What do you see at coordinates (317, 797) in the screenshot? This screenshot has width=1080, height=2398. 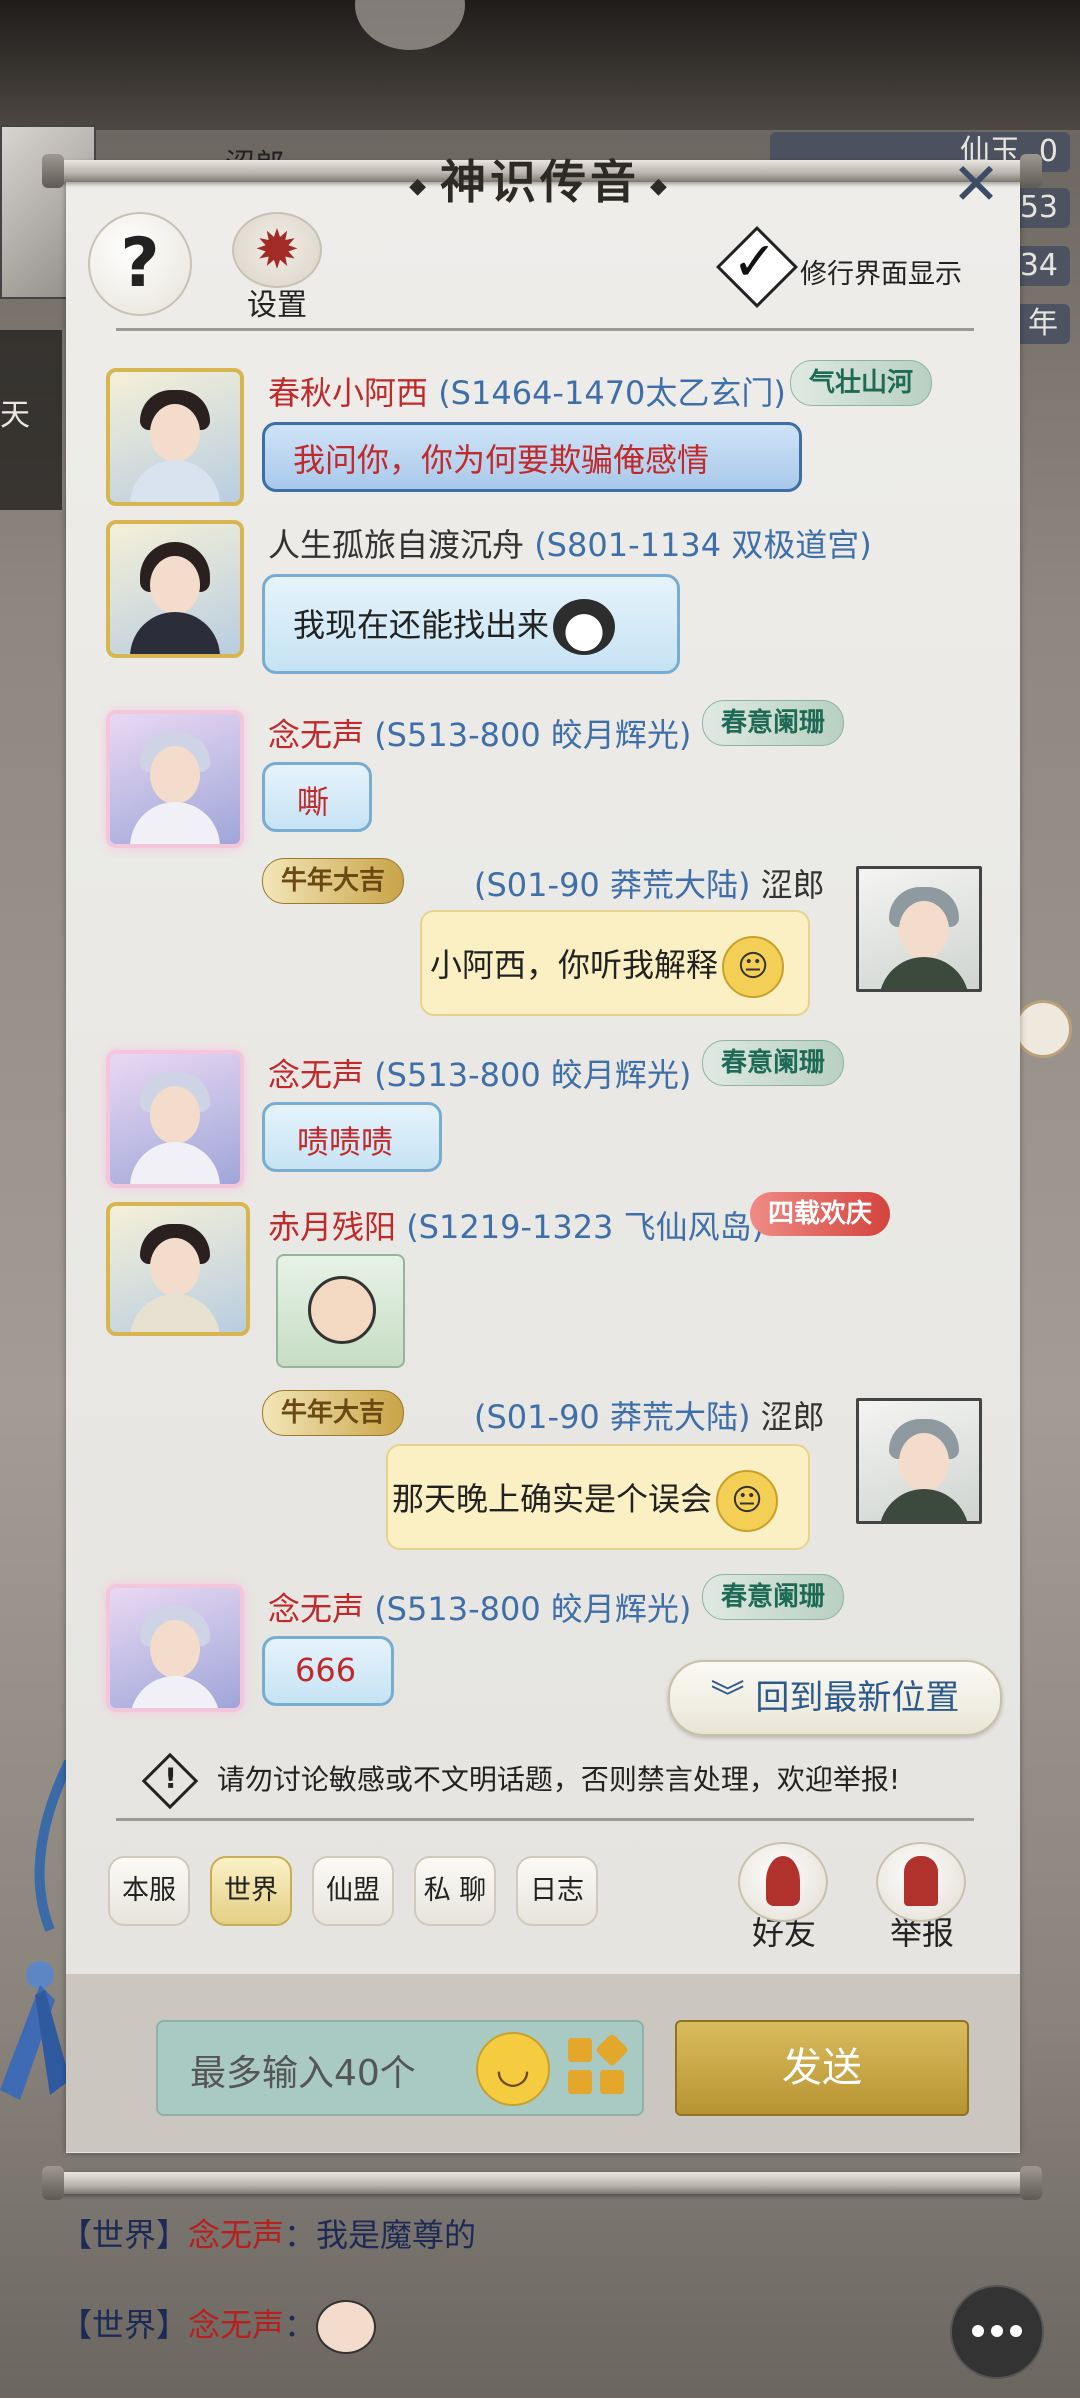 I see `message-bubble: 嘶` at bounding box center [317, 797].